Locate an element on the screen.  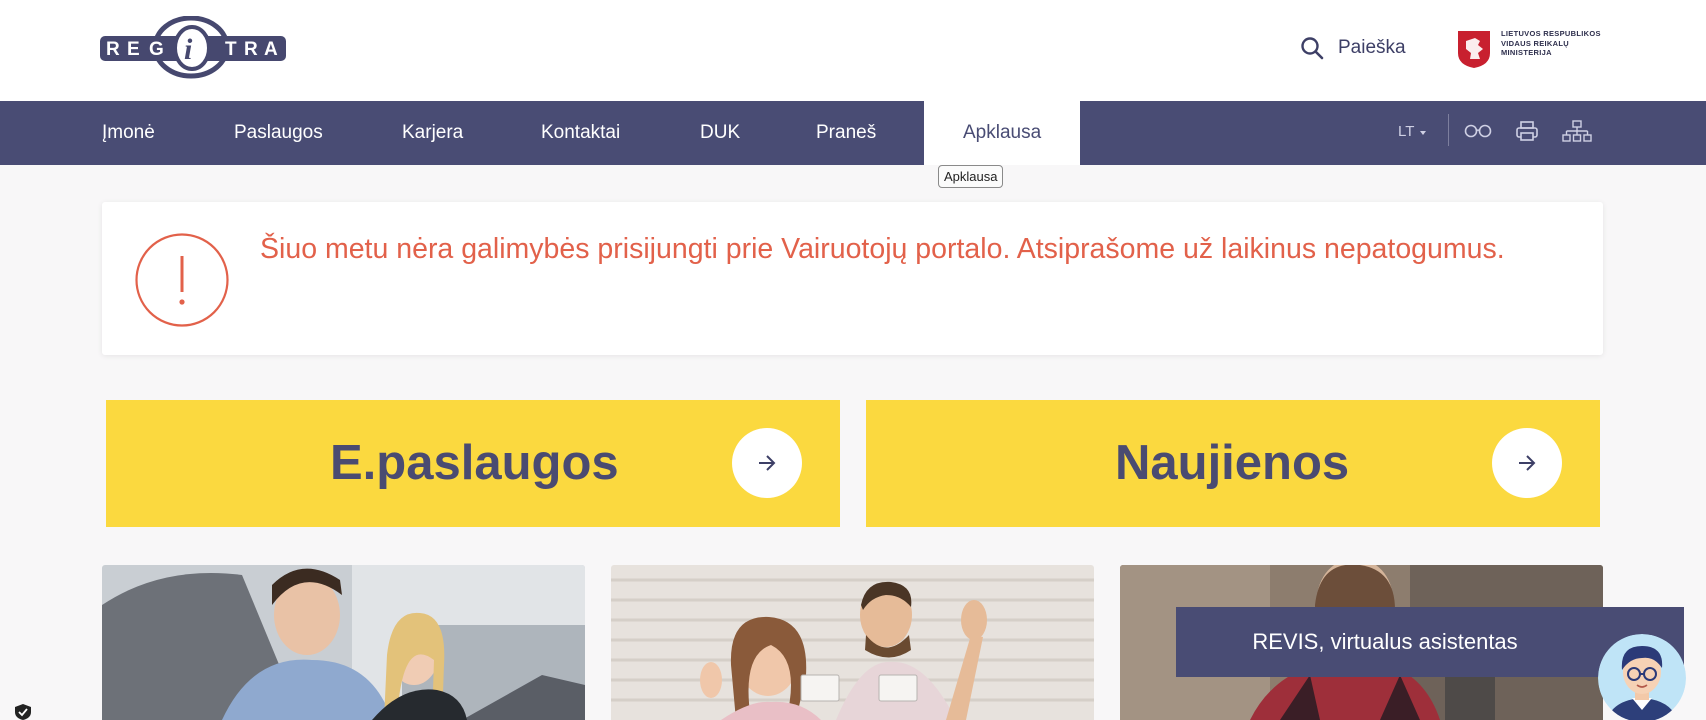
logo-letter: T is located at coordinates (231, 49).